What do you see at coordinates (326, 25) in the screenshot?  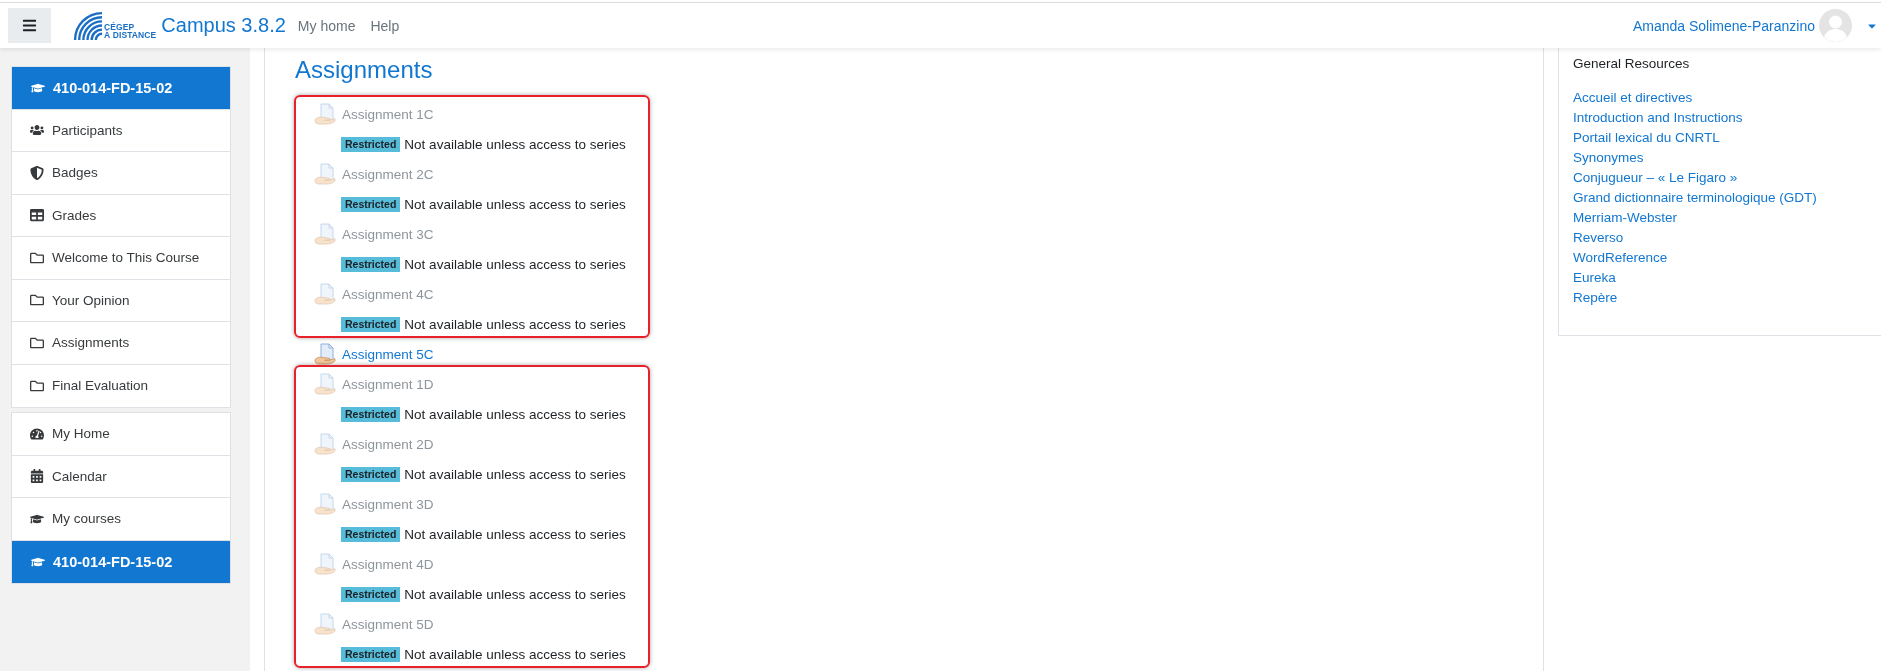 I see `nav-link: My home` at bounding box center [326, 25].